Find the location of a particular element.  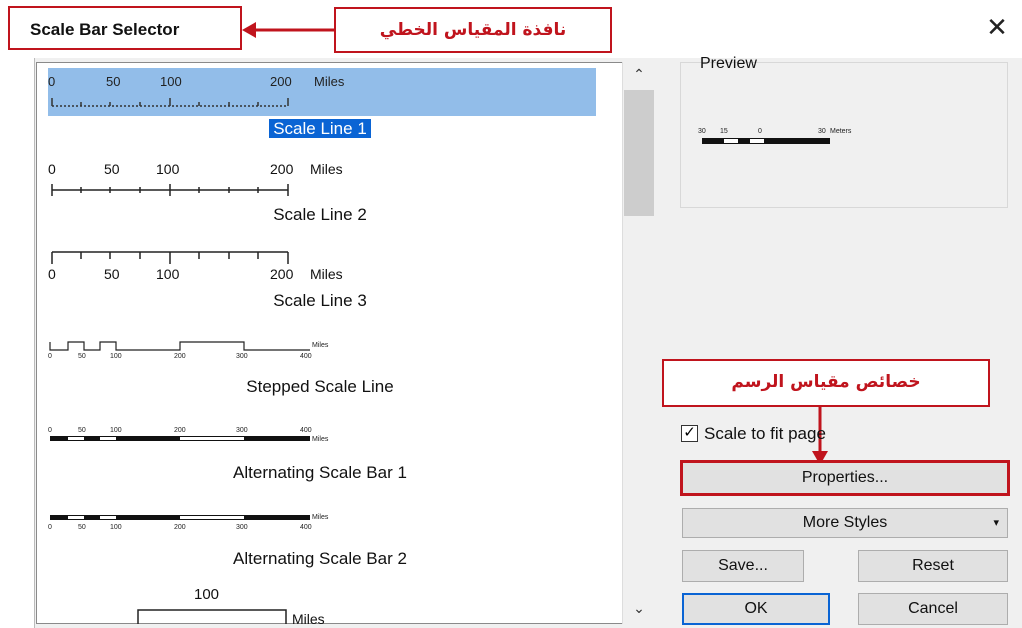

ok-button: OK is located at coordinates (756, 609).